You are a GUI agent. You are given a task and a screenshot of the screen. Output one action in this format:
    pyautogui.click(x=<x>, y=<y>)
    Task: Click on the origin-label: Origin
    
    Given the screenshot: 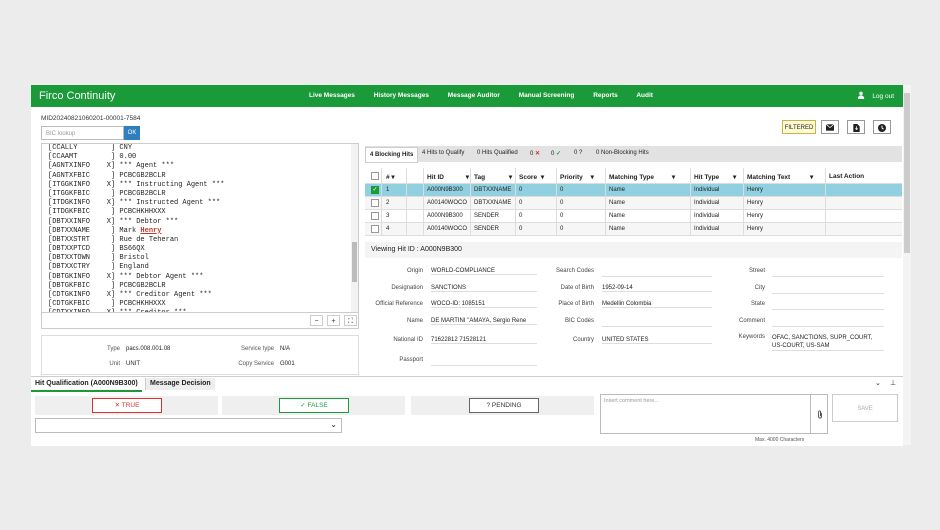 What is the action you would take?
    pyautogui.click(x=414, y=271)
    